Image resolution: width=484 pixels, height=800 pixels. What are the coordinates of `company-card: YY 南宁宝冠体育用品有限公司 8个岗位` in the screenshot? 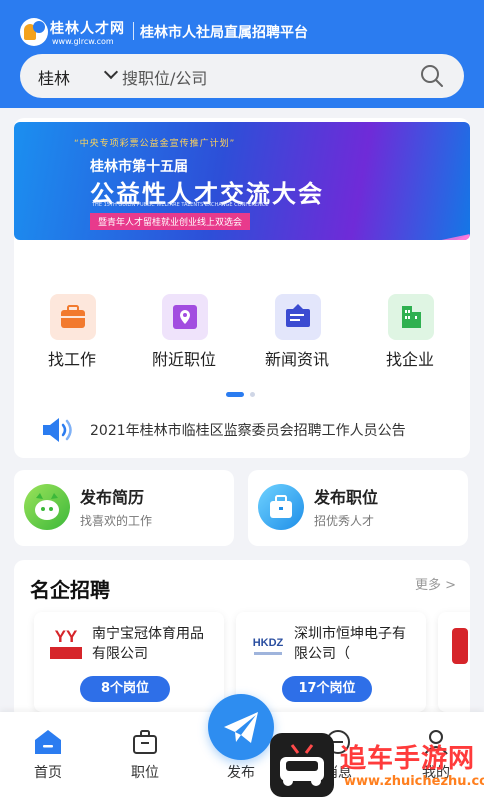 It's located at (129, 662).